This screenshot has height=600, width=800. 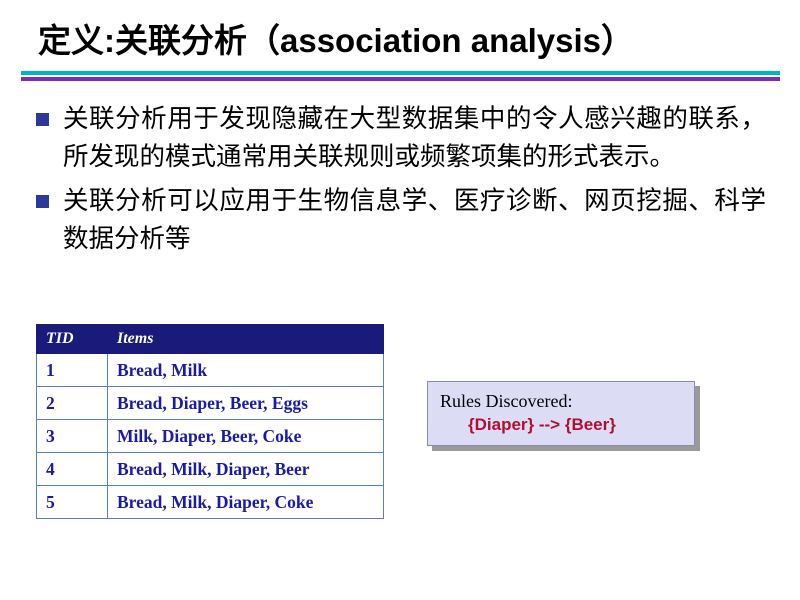 I want to click on table-row: 2 Bread, Diaper, Beer, Eggs, so click(x=210, y=403).